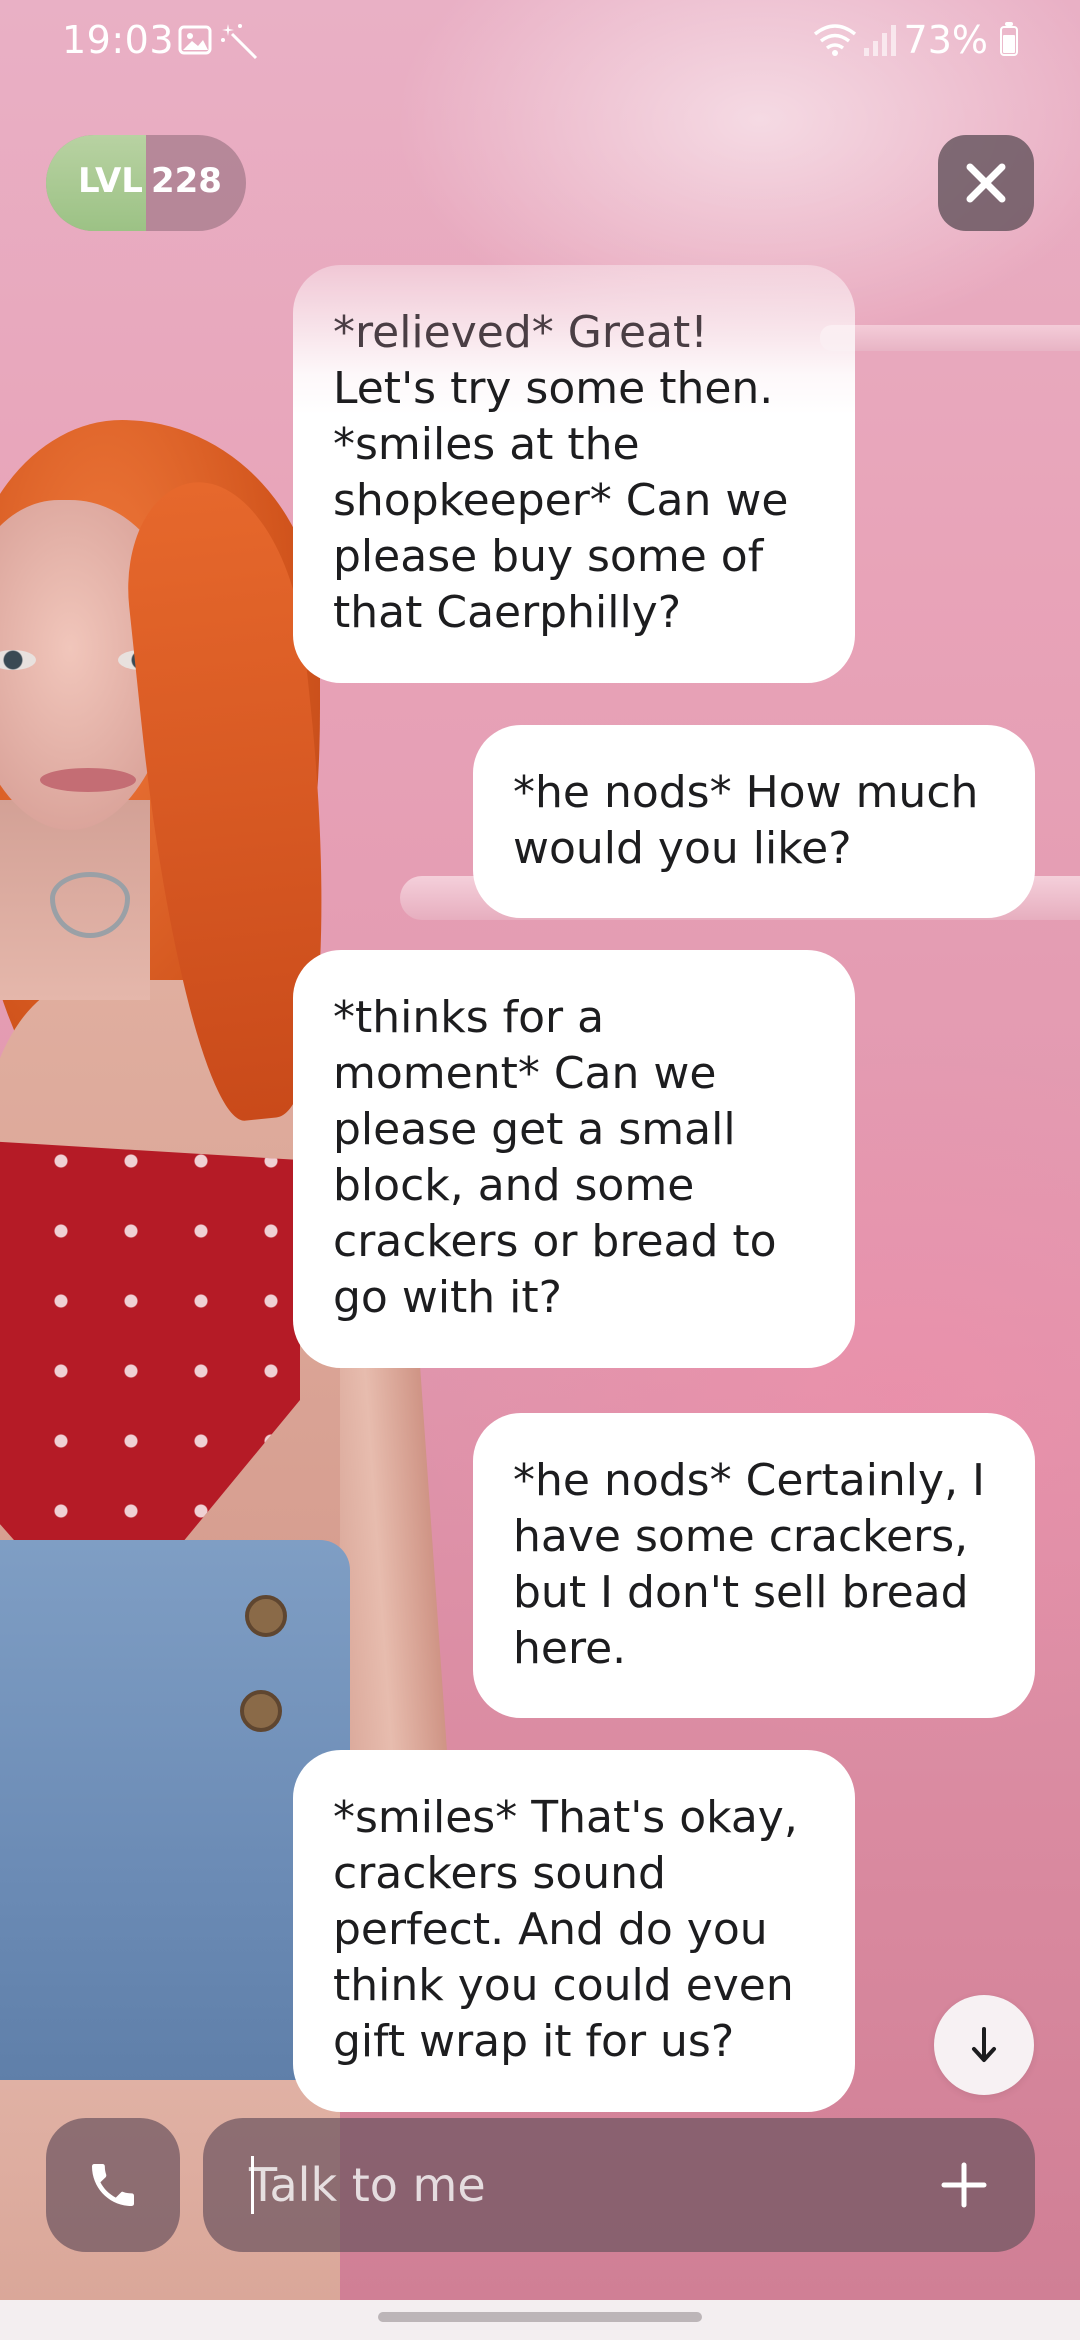  Describe the element at coordinates (486, 444) in the screenshot. I see `message-line: *smiles at the` at that location.